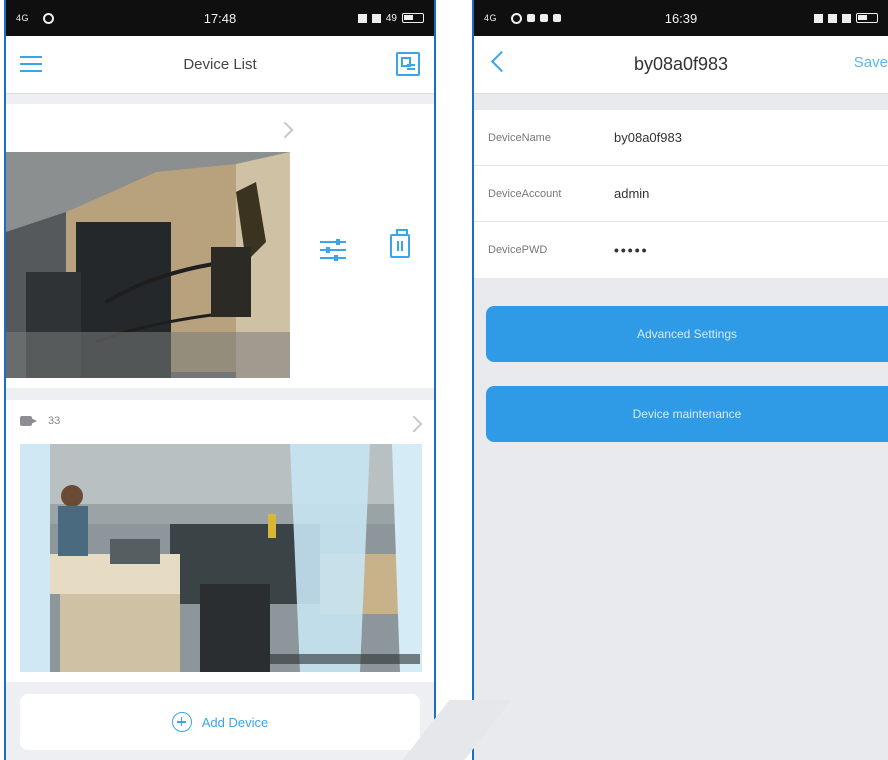  I want to click on device-account-row: DeviceAccount admin, so click(681, 194).